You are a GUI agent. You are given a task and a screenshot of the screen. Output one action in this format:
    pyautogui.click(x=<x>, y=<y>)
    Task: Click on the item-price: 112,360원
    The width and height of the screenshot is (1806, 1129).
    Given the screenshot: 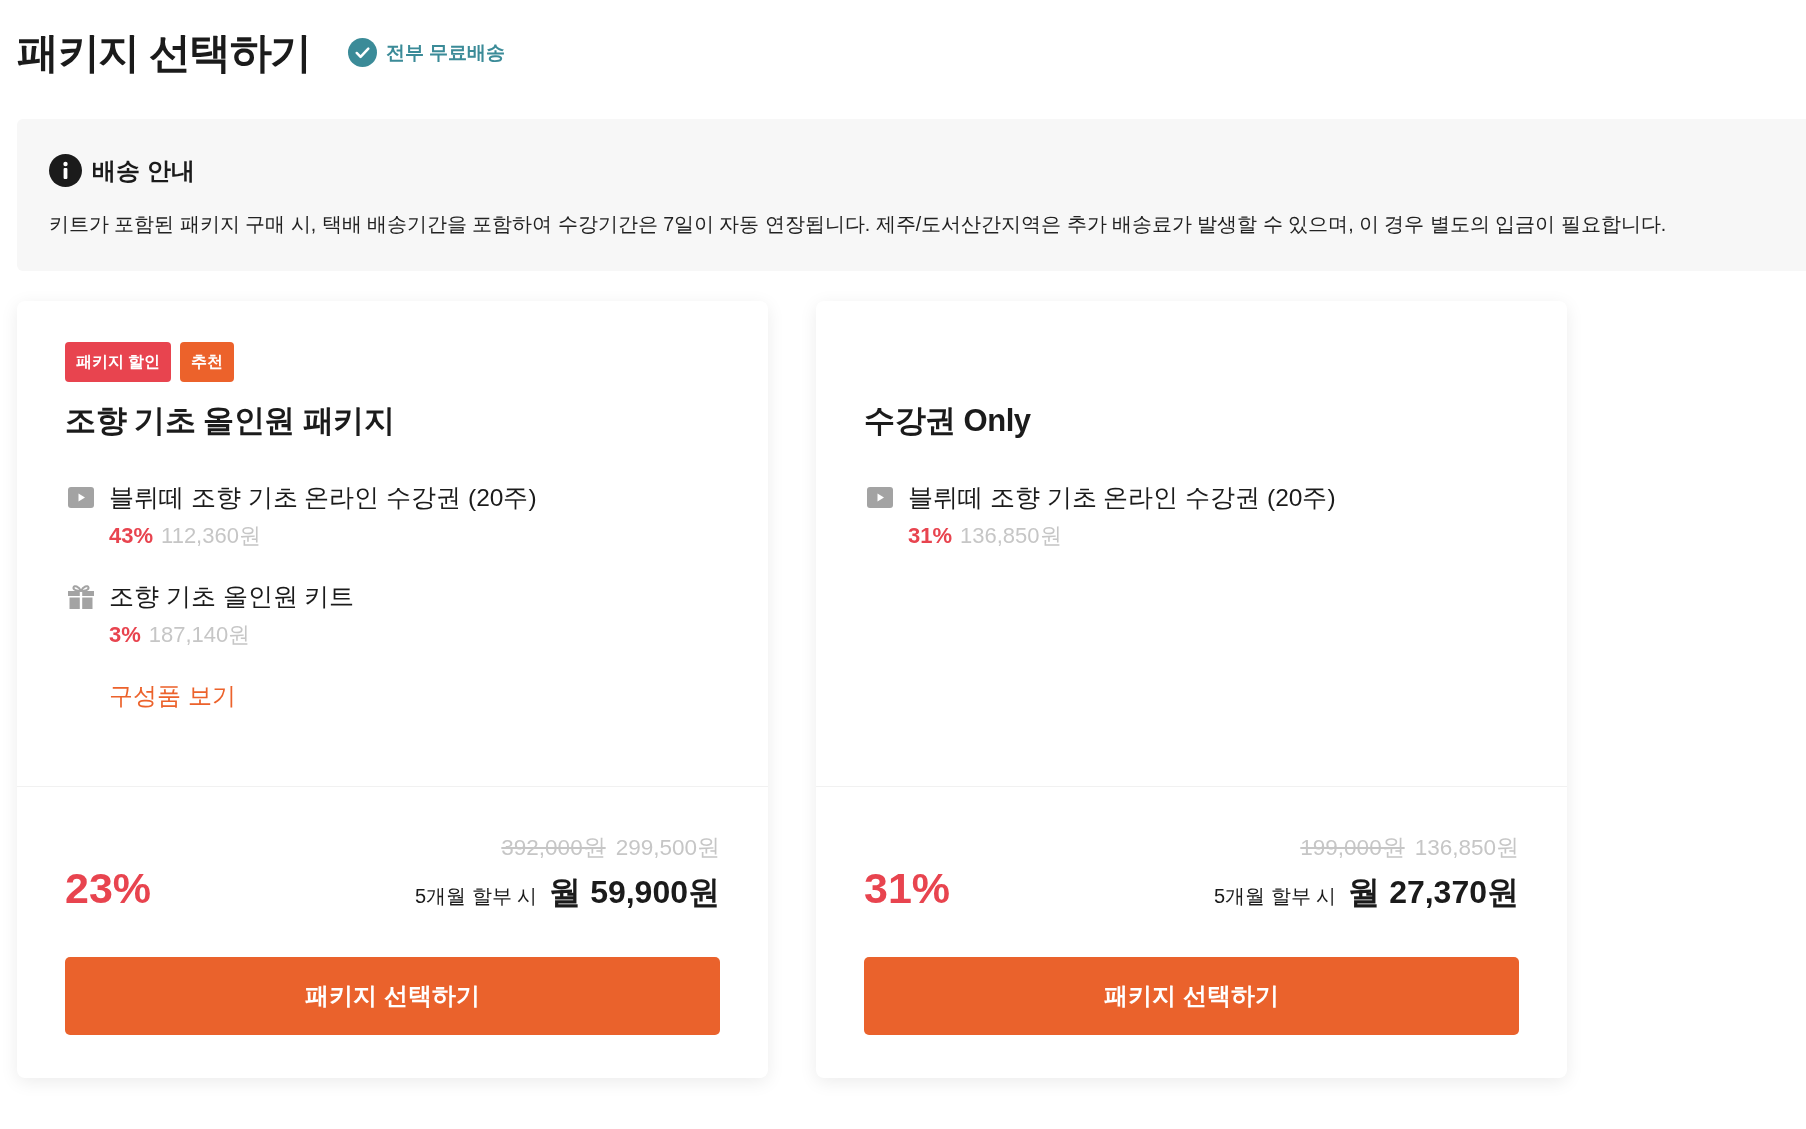 What is the action you would take?
    pyautogui.click(x=211, y=536)
    